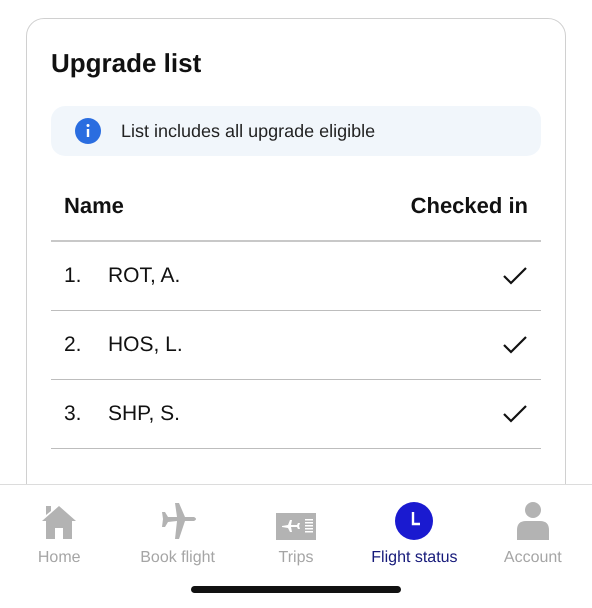  I want to click on column-header: Name, so click(94, 206).